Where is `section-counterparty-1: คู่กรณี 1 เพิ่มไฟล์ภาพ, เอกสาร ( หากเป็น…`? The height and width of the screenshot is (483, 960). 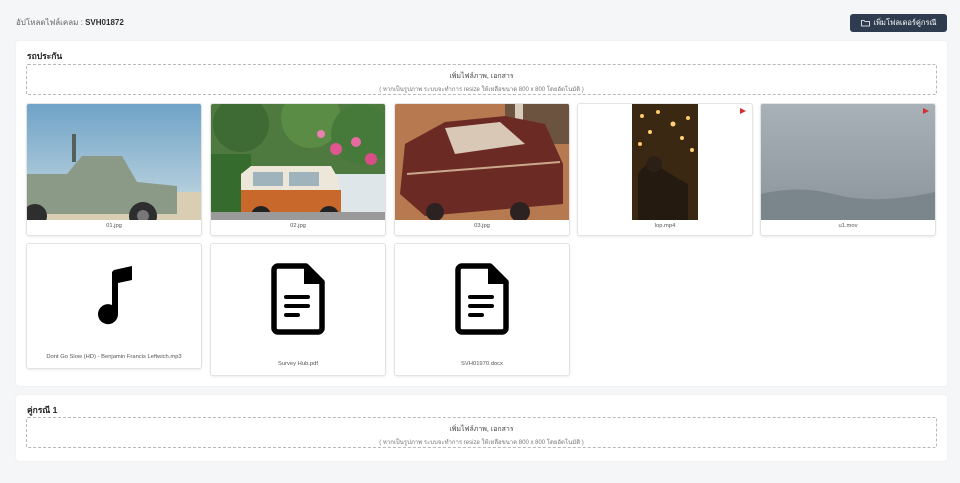 section-counterparty-1: คู่กรณี 1 เพิ่มไฟล์ภาพ, เอกสาร ( หากเป็น… is located at coordinates (481, 428).